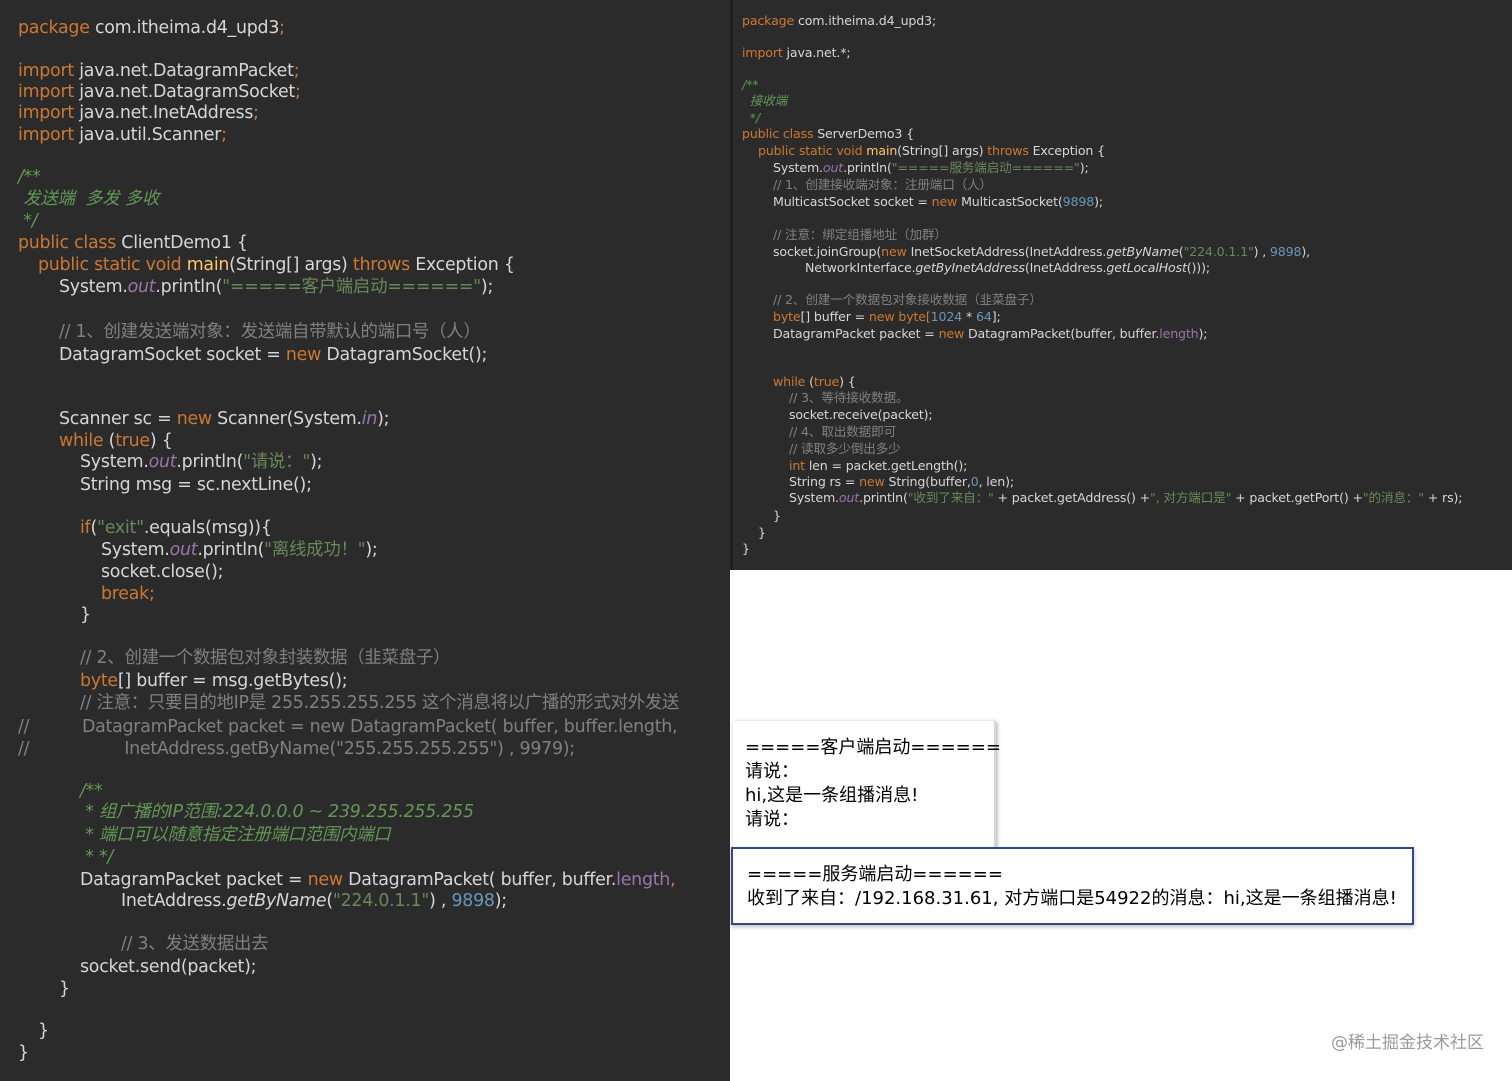 Image resolution: width=1512 pixels, height=1081 pixels. I want to click on code-comment: // 1、创建接收端对象：注册端口（人）, so click(883, 184).